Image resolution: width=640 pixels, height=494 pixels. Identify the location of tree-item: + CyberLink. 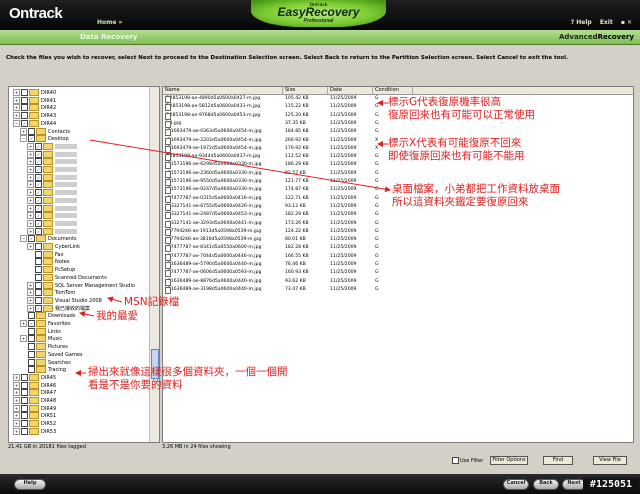
(53, 246).